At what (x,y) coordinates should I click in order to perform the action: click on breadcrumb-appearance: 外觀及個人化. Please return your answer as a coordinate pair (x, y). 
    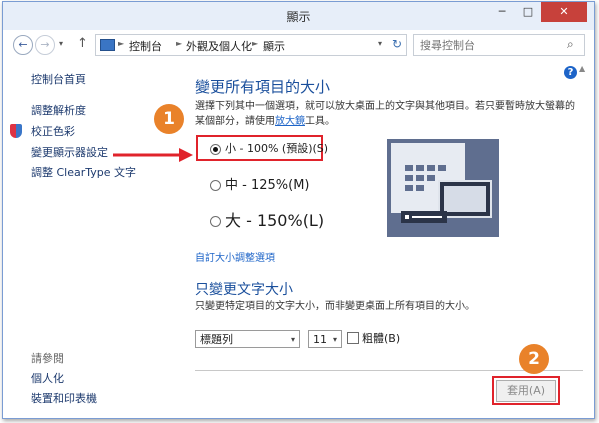
    Looking at the image, I should click on (219, 46).